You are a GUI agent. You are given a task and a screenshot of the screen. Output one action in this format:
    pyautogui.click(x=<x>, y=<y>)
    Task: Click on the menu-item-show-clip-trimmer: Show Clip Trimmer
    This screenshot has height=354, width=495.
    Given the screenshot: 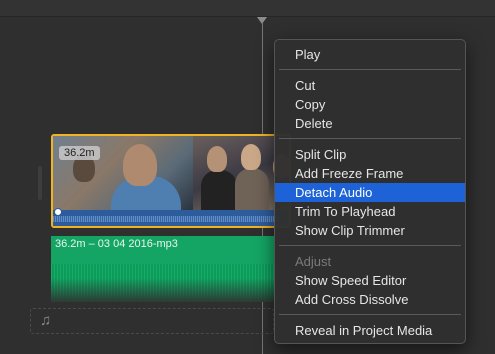 What is the action you would take?
    pyautogui.click(x=370, y=230)
    